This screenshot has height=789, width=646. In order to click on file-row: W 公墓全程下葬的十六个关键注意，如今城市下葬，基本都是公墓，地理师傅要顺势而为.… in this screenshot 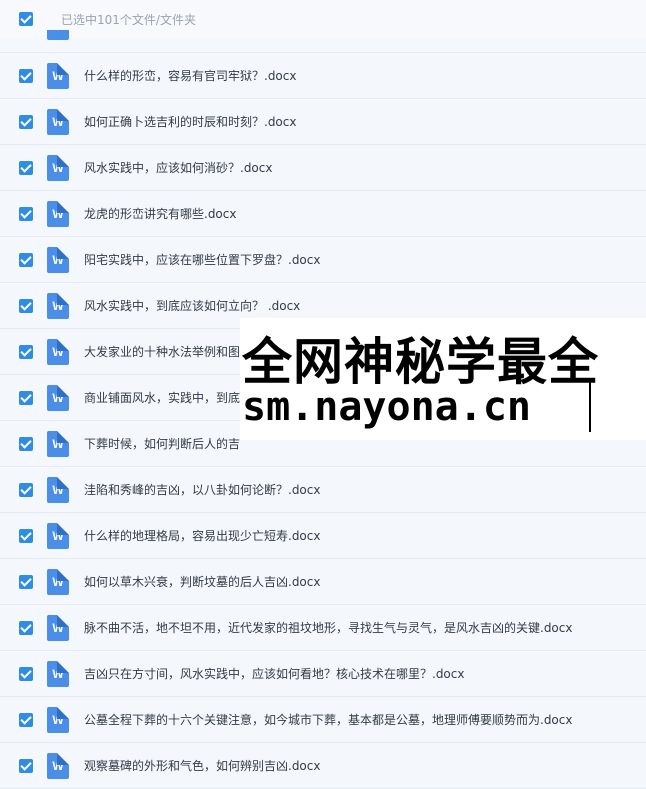, I will do `click(323, 720)`.